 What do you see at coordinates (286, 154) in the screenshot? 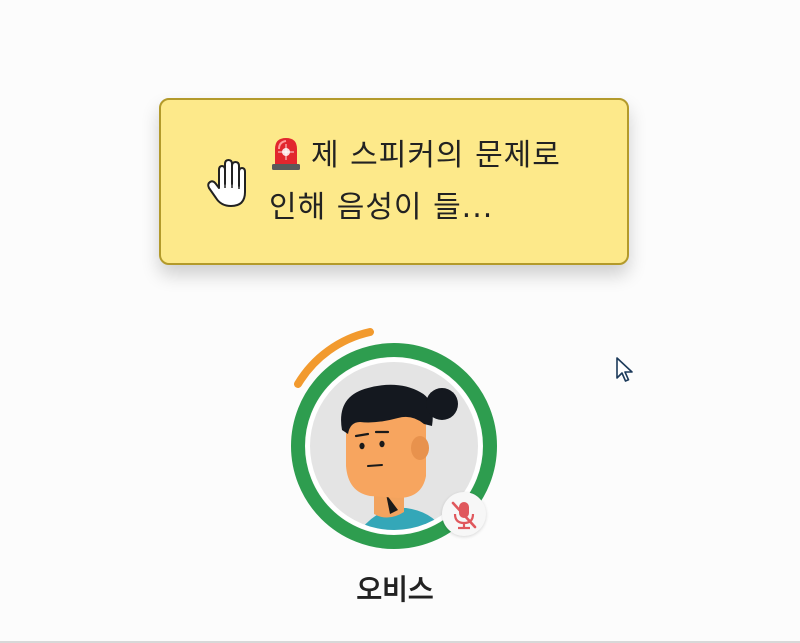
I see `police-siren-icon` at bounding box center [286, 154].